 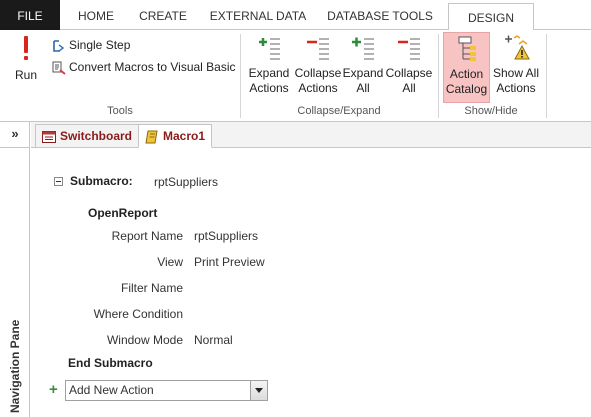 I want to click on group-divider, so click(x=546, y=76).